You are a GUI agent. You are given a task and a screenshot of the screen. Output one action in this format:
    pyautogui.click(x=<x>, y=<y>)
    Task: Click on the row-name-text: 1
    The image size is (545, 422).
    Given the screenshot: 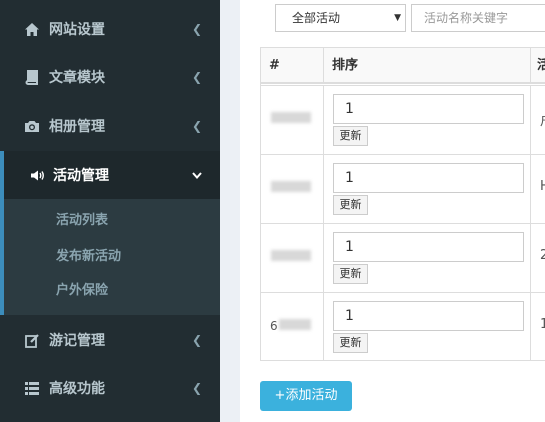 What is the action you would take?
    pyautogui.click(x=542, y=324)
    